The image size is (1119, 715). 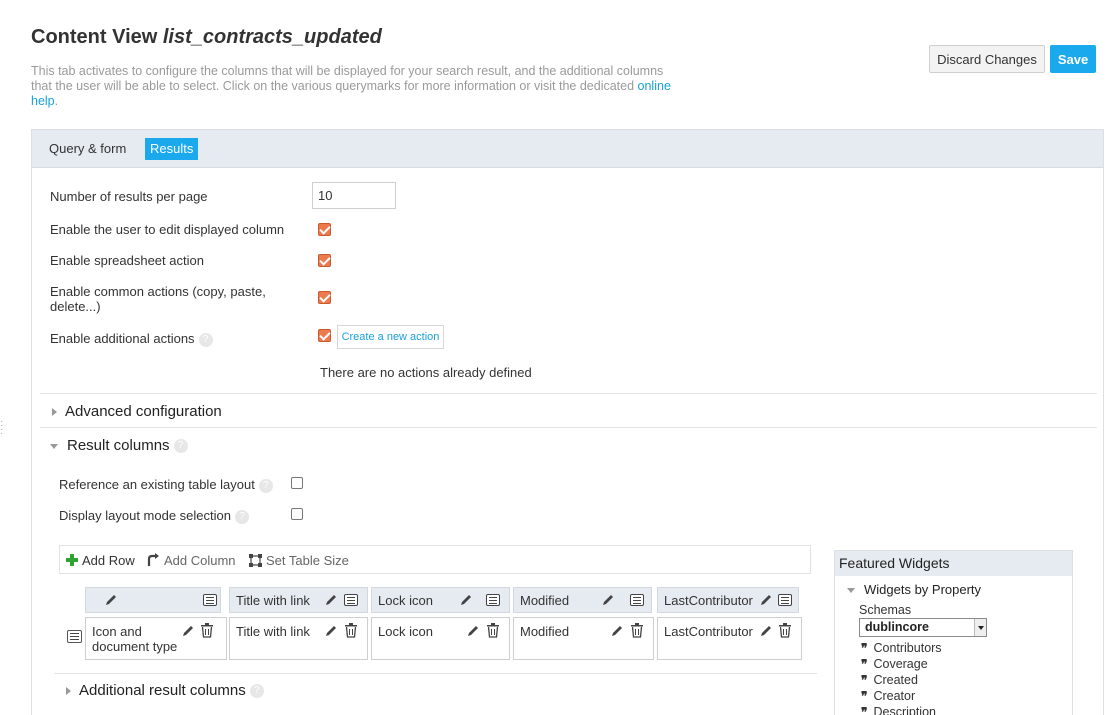 I want to click on page-title: Content View list_contracts_updated, so click(x=206, y=37).